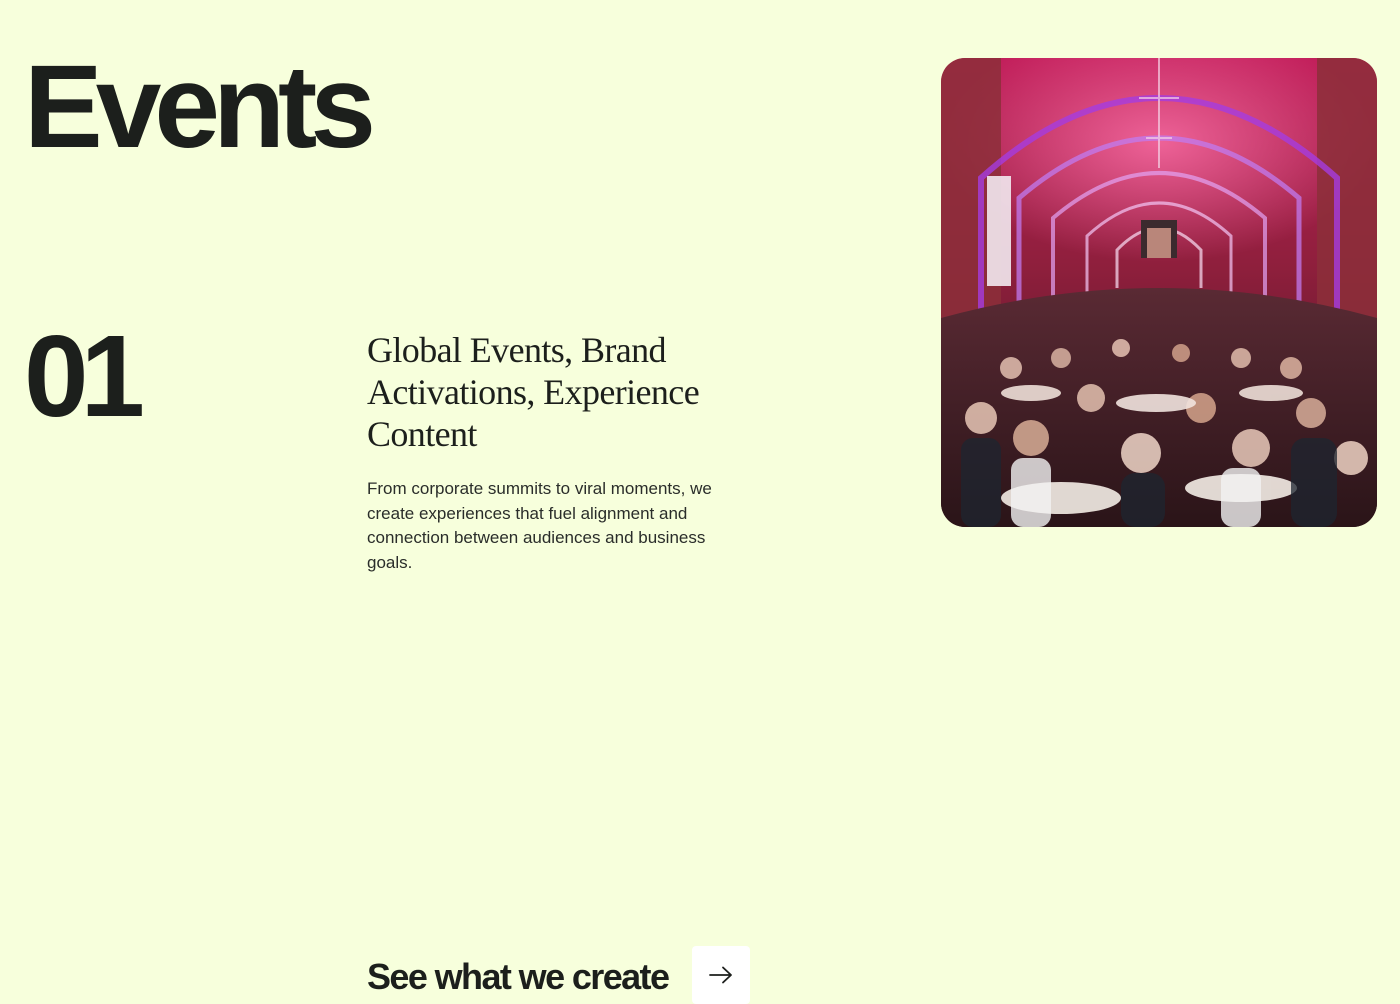 The image size is (1400, 1004). I want to click on event-photo, so click(1159, 292).